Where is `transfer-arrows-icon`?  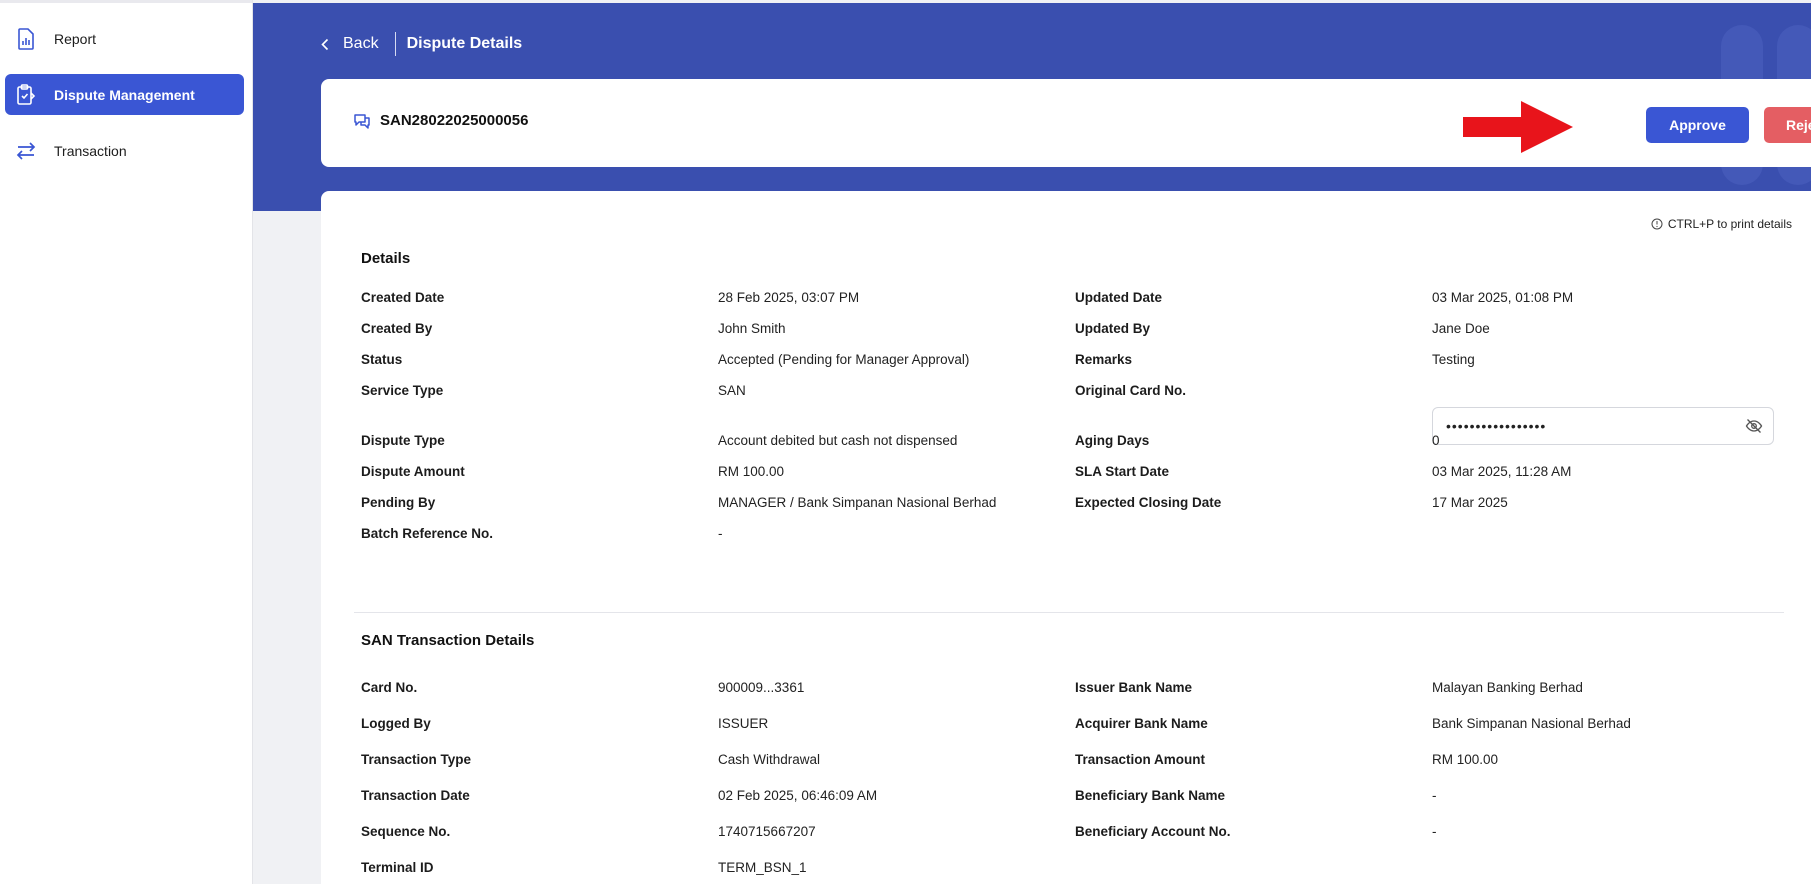
transfer-arrows-icon is located at coordinates (26, 151).